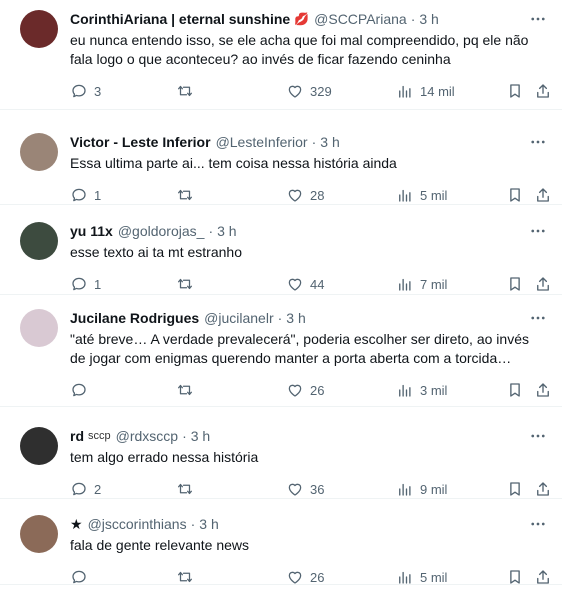 This screenshot has width=562, height=608. Describe the element at coordinates (85, 91) in the screenshot. I see `reply-button: 3` at that location.